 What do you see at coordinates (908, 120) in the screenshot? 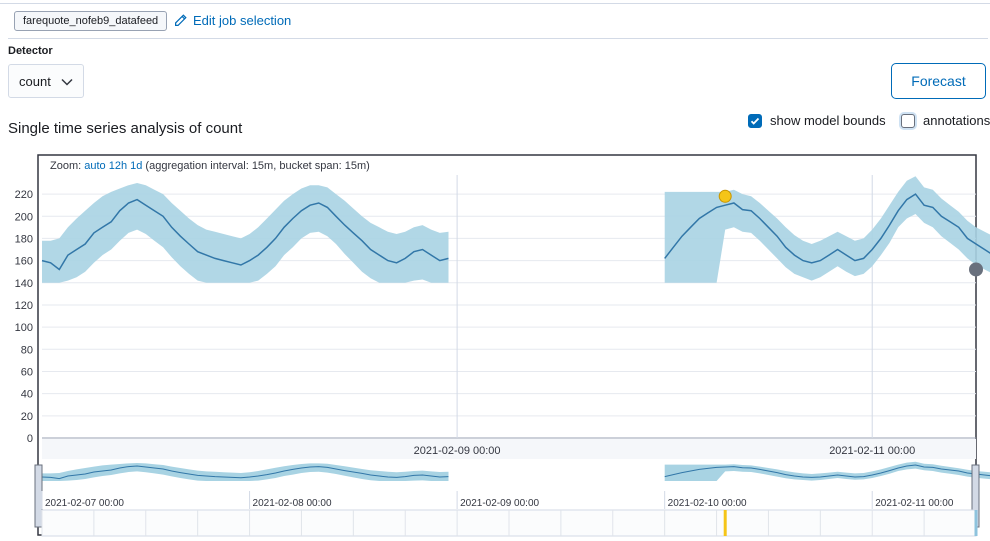
I see `checkbox-unchecked-icon` at bounding box center [908, 120].